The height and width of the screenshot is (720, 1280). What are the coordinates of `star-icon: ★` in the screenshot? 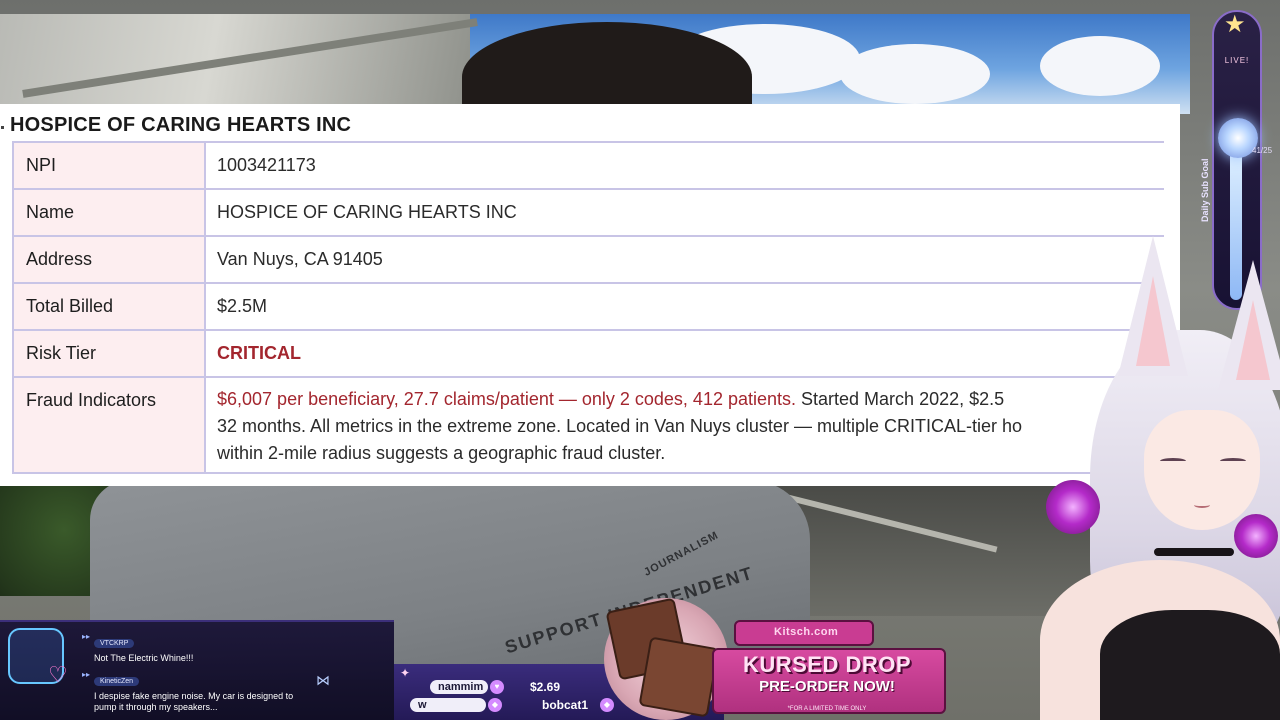 It's located at (1235, 24).